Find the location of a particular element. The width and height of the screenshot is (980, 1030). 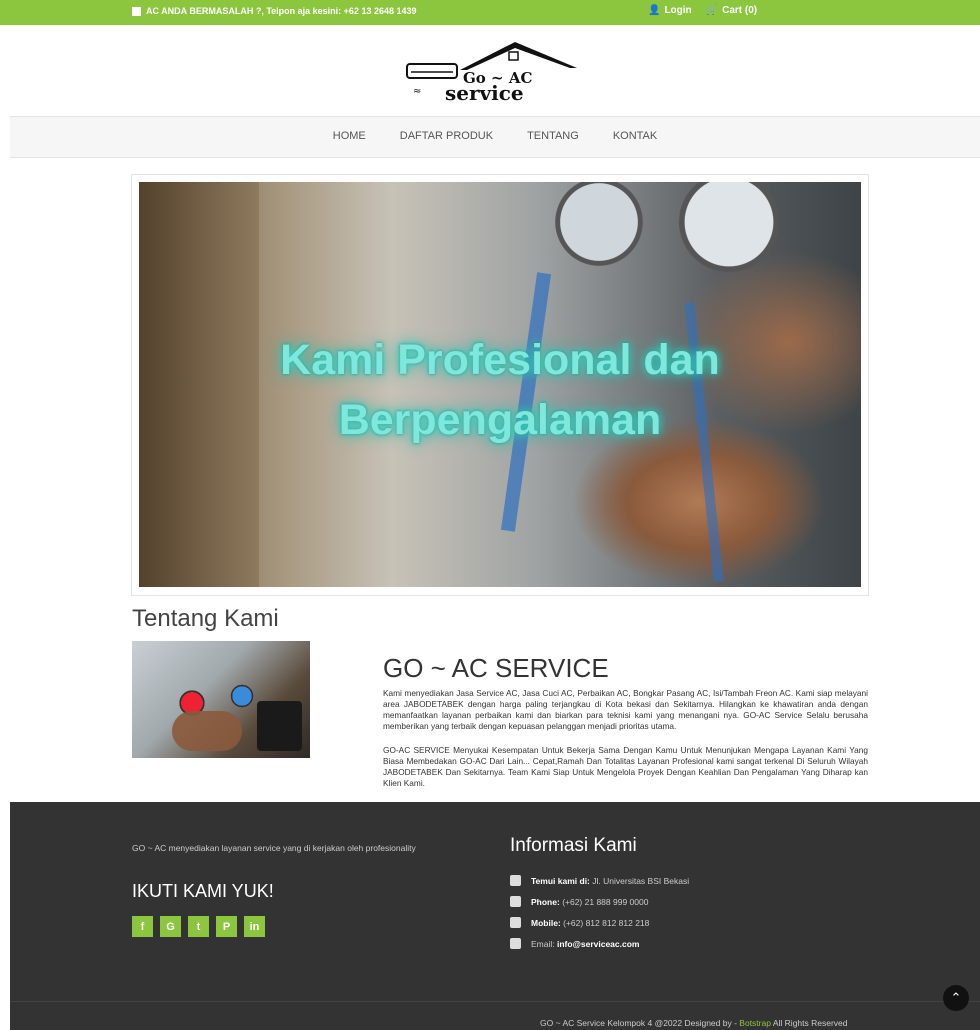

login-link: 👤 Login is located at coordinates (670, 10).